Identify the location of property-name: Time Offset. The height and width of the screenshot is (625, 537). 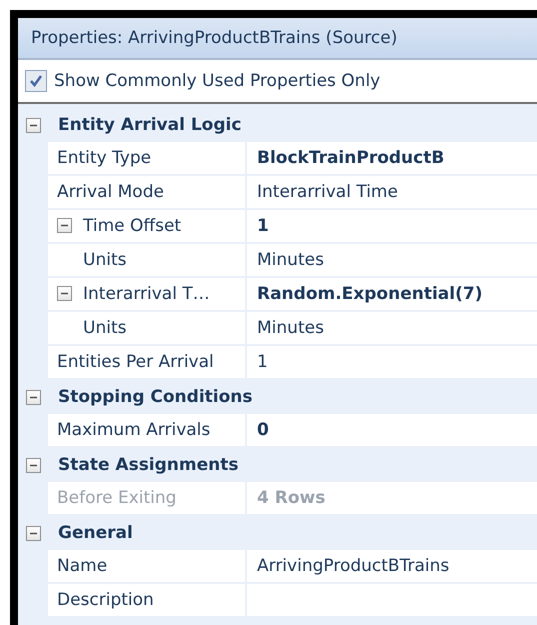
(132, 226).